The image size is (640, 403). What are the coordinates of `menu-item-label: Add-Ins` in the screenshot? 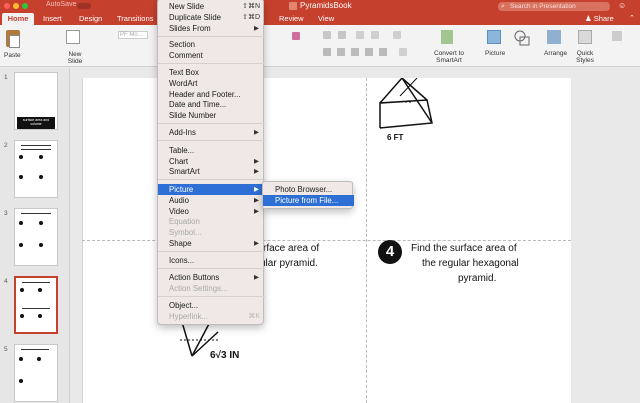 It's located at (182, 132).